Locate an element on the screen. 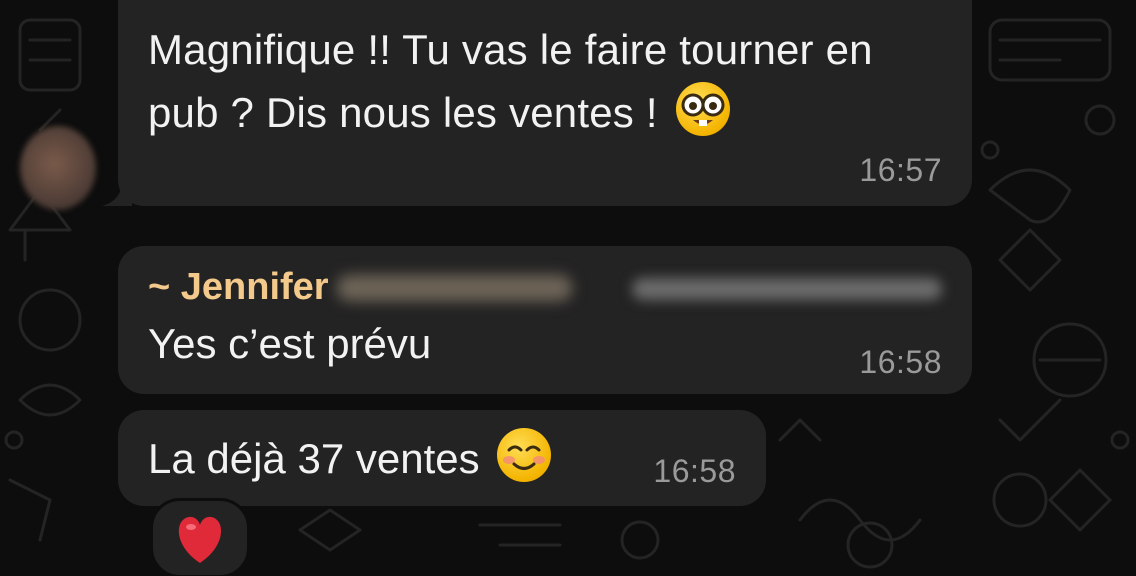 Image resolution: width=1136 pixels, height=576 pixels. red-heart-emoji is located at coordinates (200, 539).